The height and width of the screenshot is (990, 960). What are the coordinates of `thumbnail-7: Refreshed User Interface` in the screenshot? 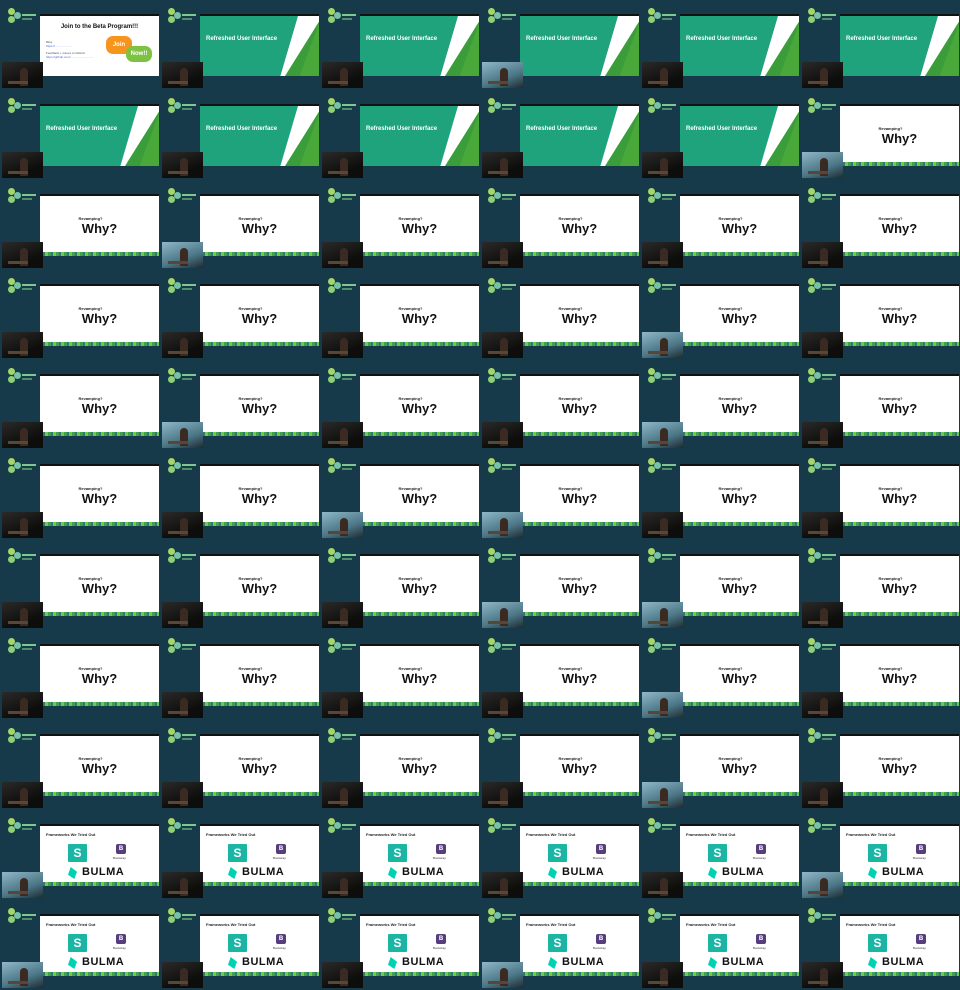 It's located at (80, 135).